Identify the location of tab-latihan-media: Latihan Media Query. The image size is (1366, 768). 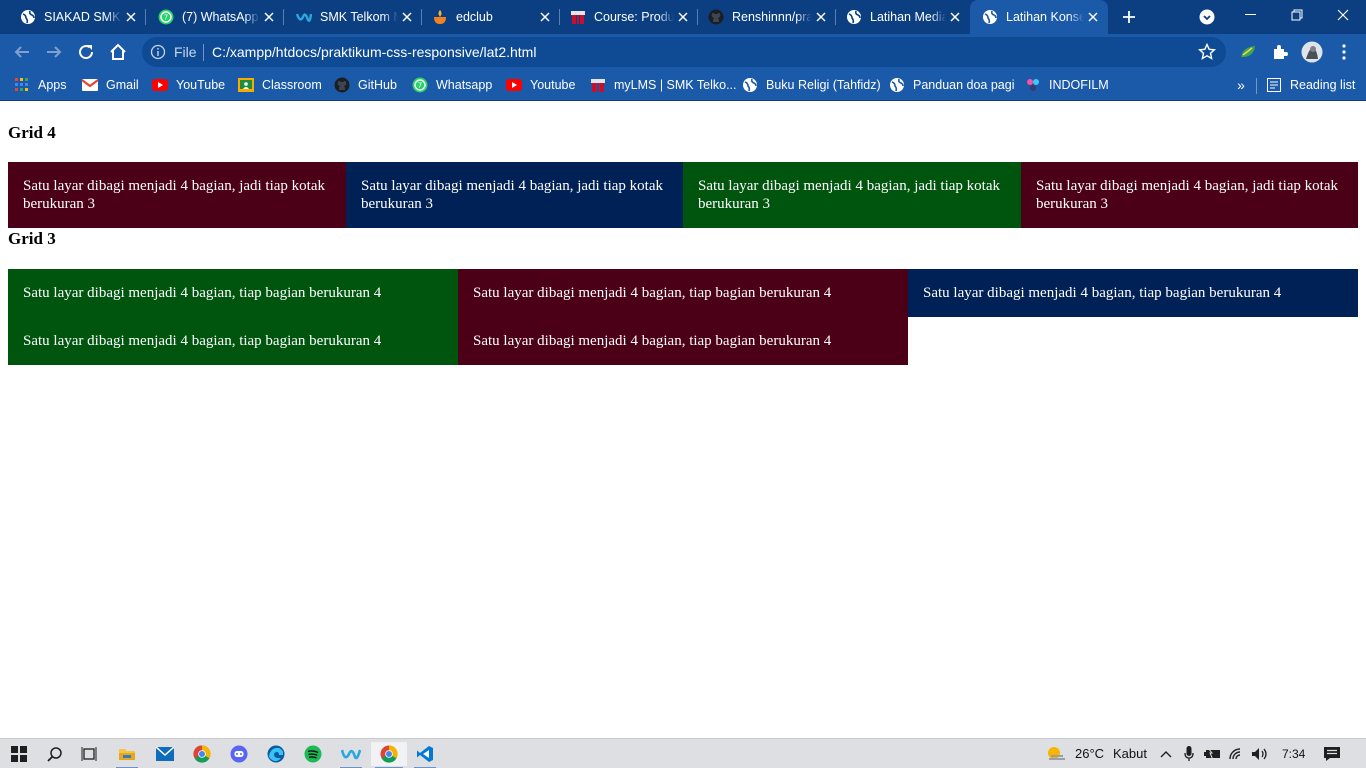
(903, 17).